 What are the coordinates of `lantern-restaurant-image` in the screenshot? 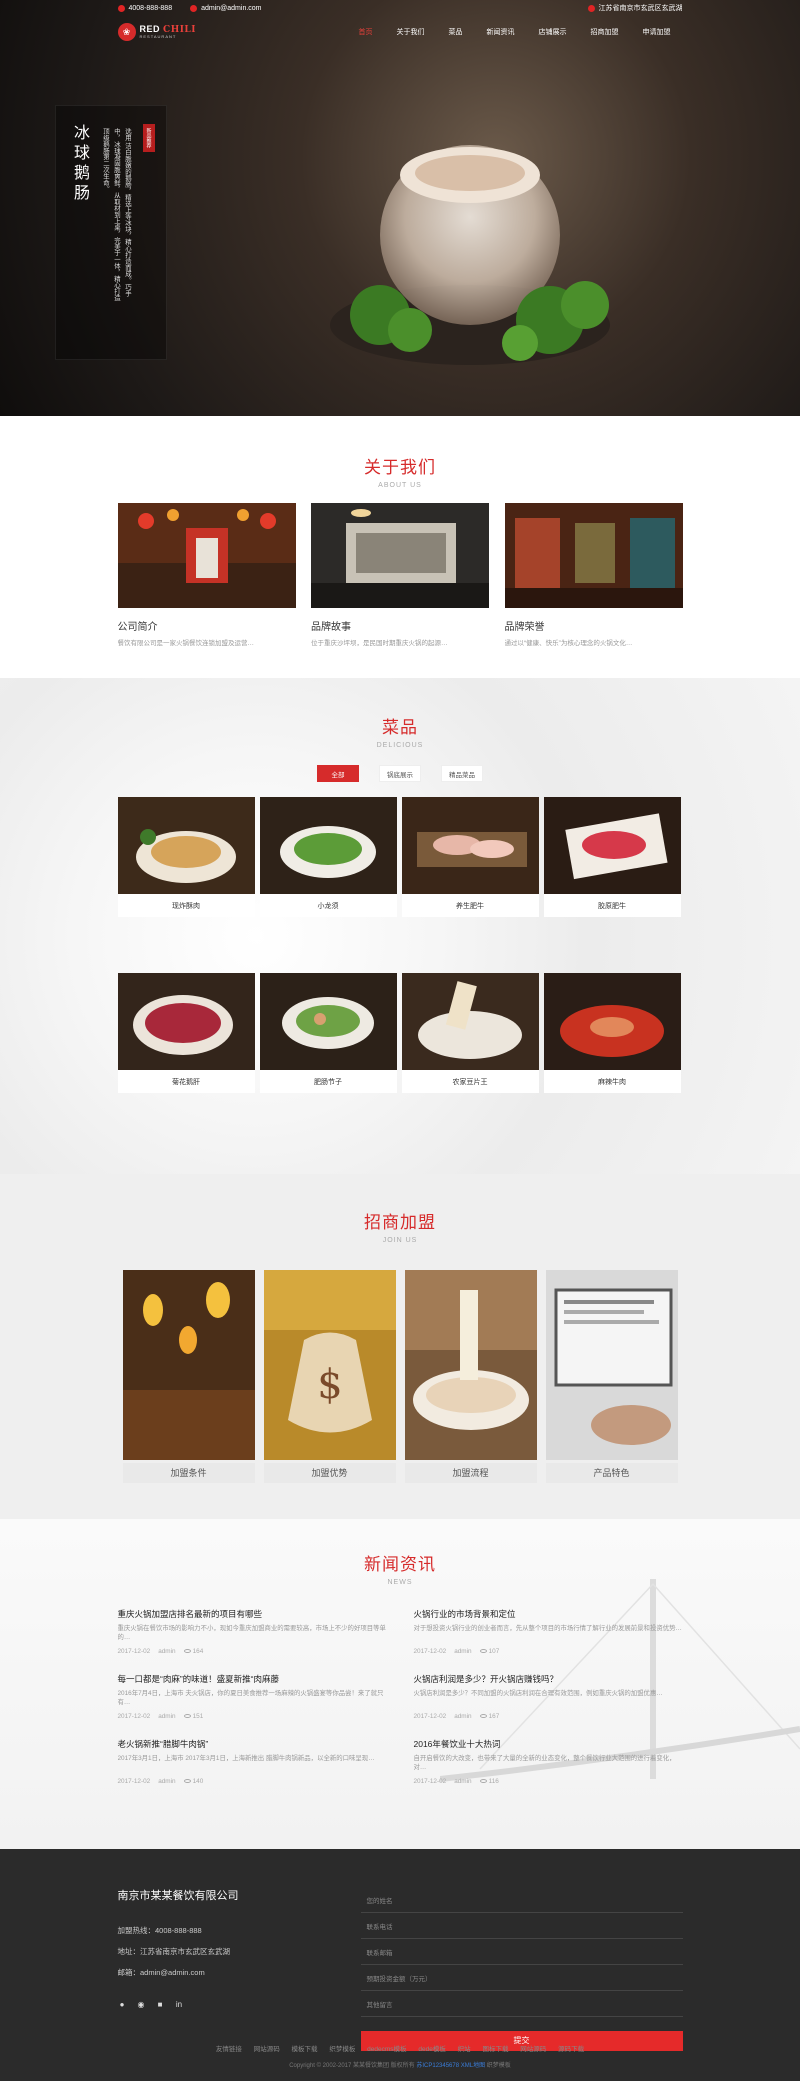 It's located at (188, 1365).